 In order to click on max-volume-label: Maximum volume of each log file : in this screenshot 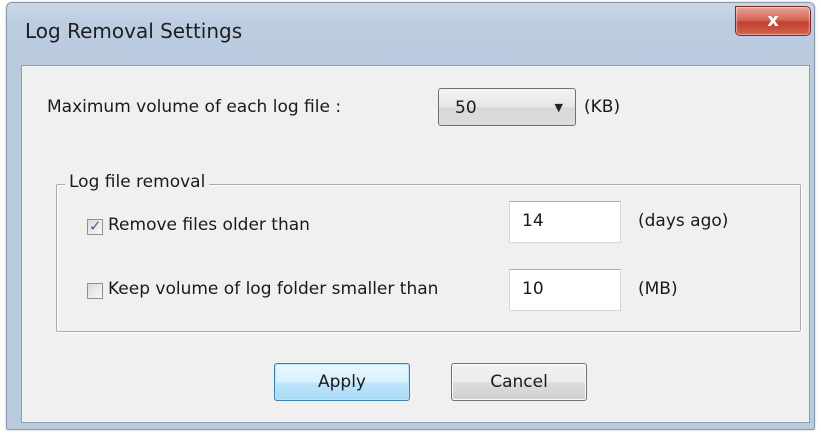, I will do `click(194, 107)`.